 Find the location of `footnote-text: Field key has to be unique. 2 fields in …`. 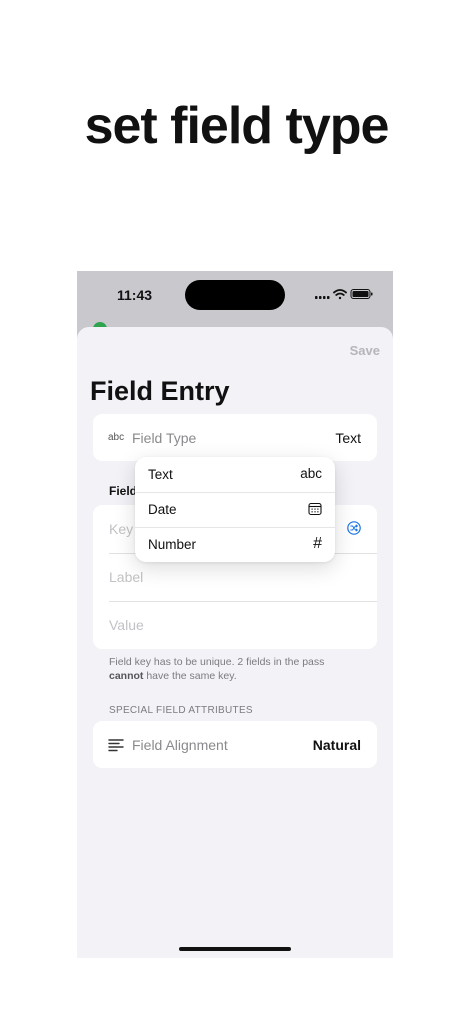

footnote-text: Field key has to be unique. 2 fields in … is located at coordinates (217, 662).